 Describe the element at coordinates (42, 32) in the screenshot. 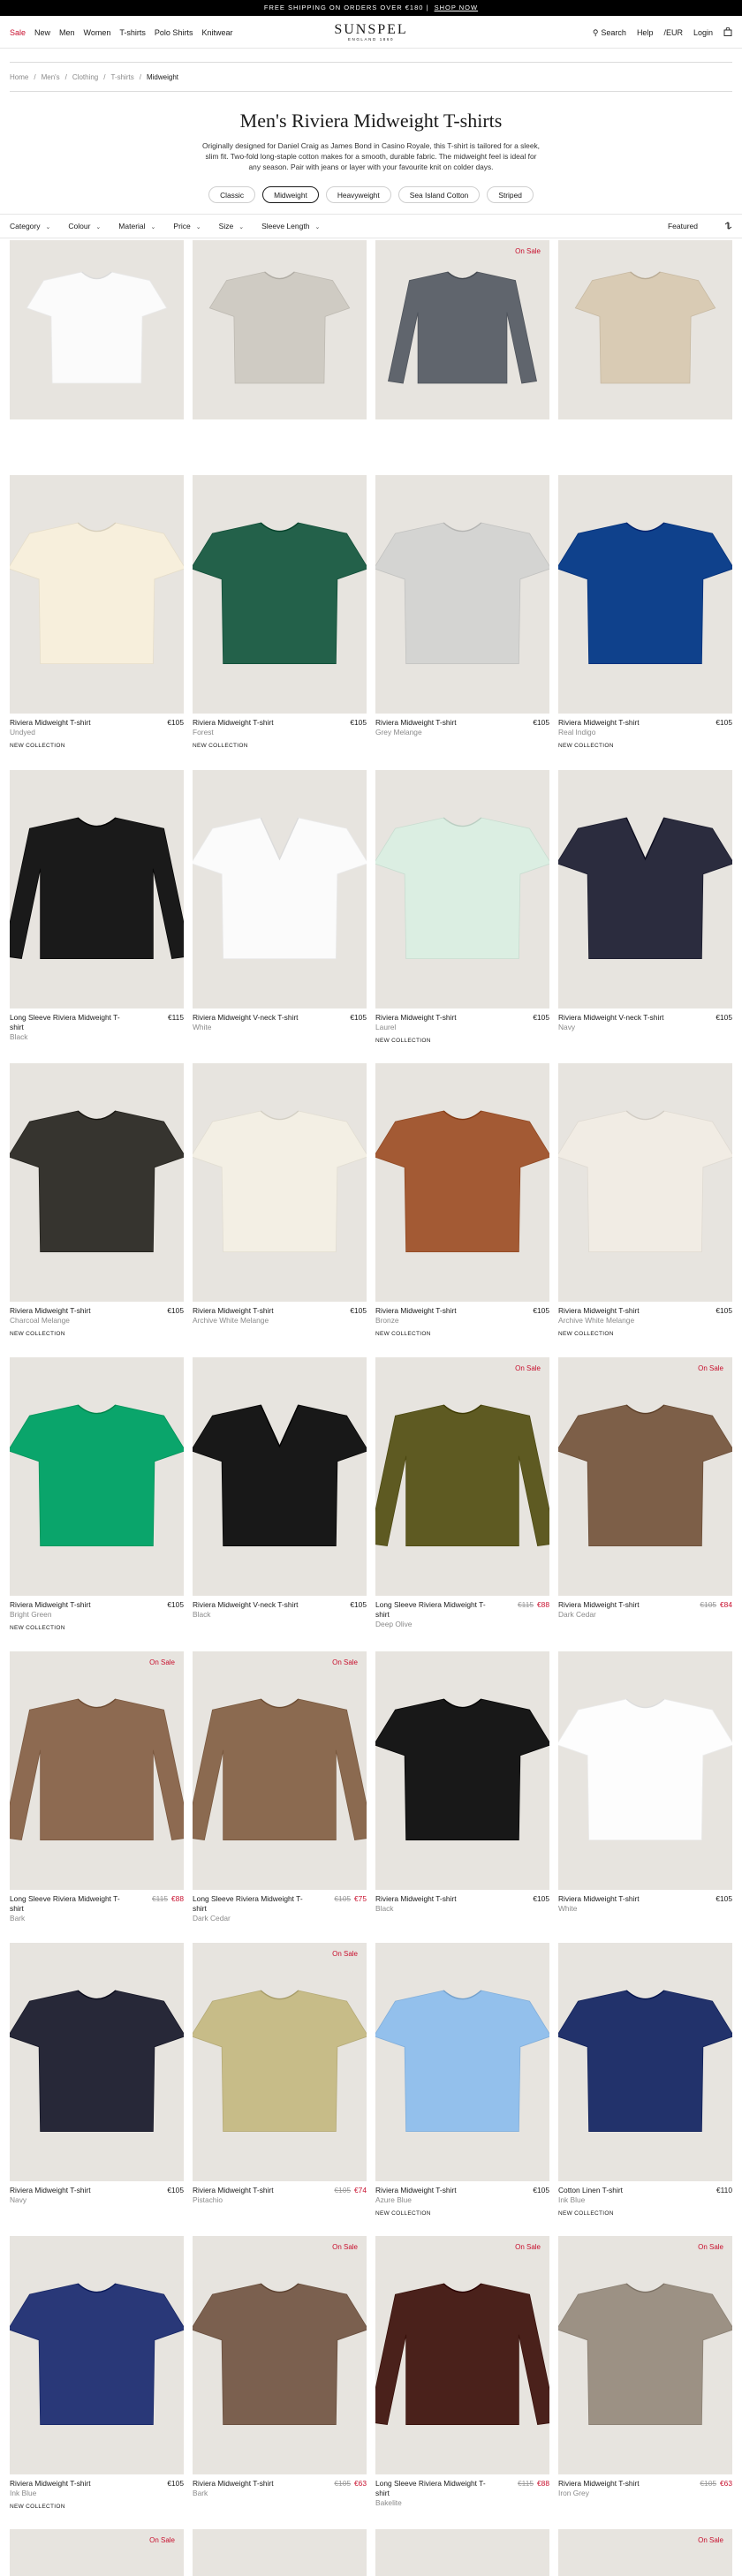

I see `nav-new: New` at that location.